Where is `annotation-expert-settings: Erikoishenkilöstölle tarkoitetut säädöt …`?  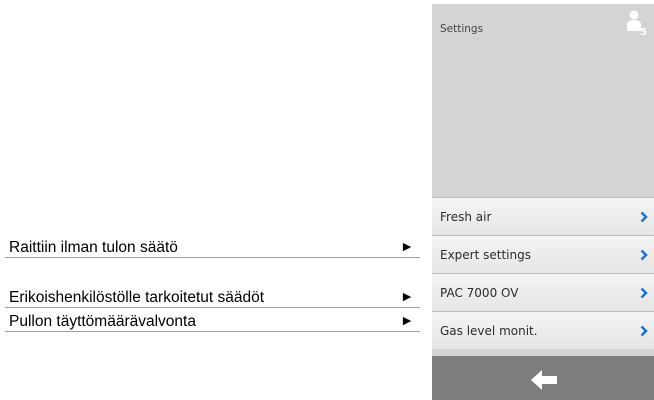
annotation-expert-settings: Erikoishenkilöstölle tarkoitetut säädöt … is located at coordinates (212, 298).